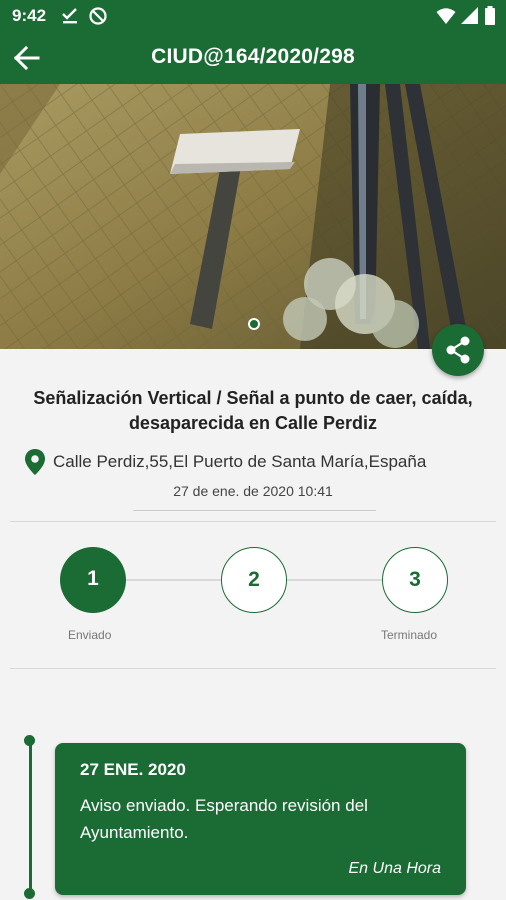  What do you see at coordinates (409, 635) in the screenshot?
I see `step-3-label: Terminado` at bounding box center [409, 635].